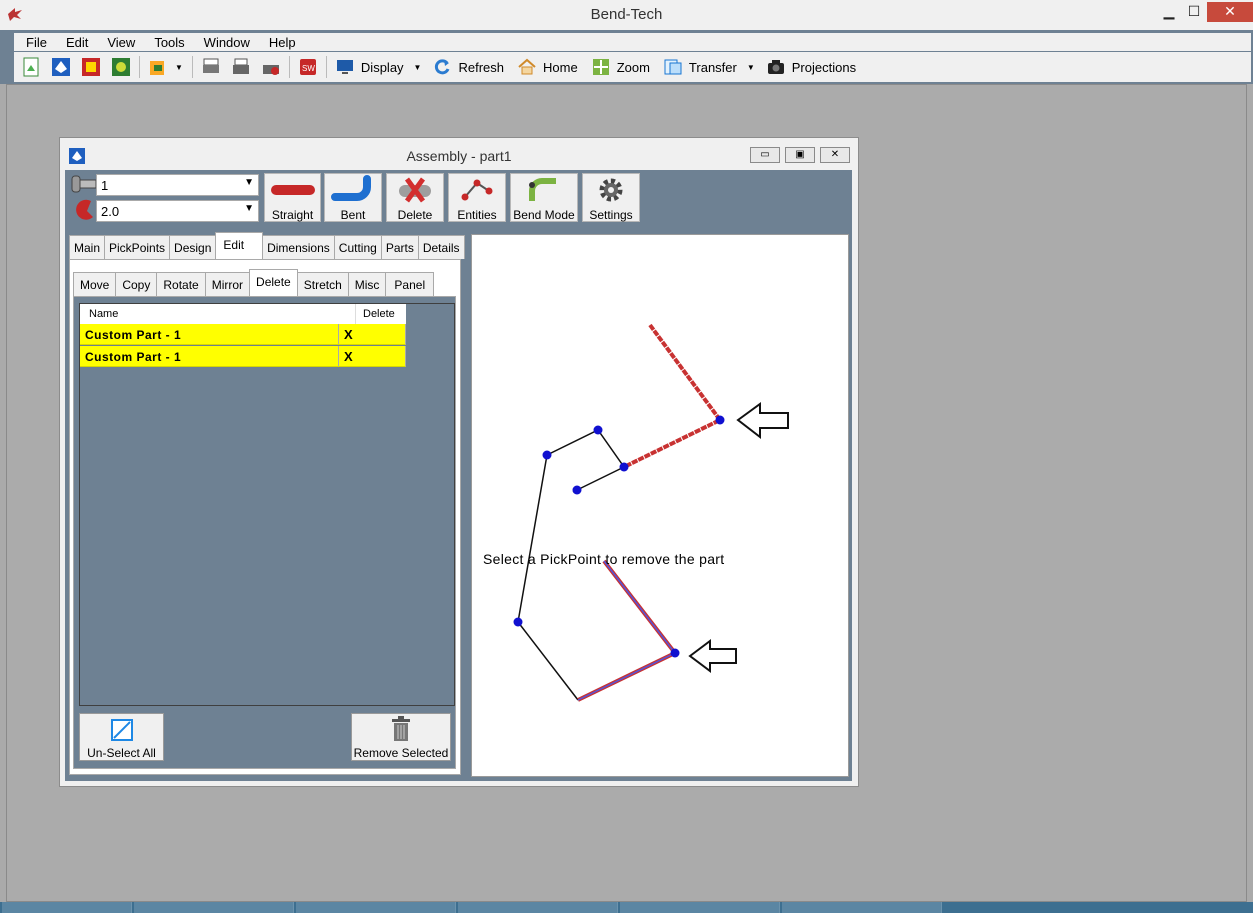 The height and width of the screenshot is (913, 1253). What do you see at coordinates (367, 284) in the screenshot?
I see `subtab-misc: Misc` at bounding box center [367, 284].